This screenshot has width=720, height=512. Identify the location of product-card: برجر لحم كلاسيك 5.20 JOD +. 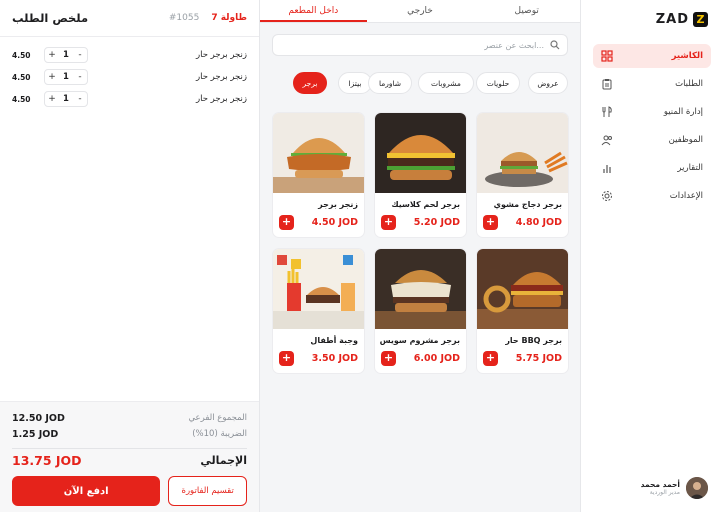
(420, 175).